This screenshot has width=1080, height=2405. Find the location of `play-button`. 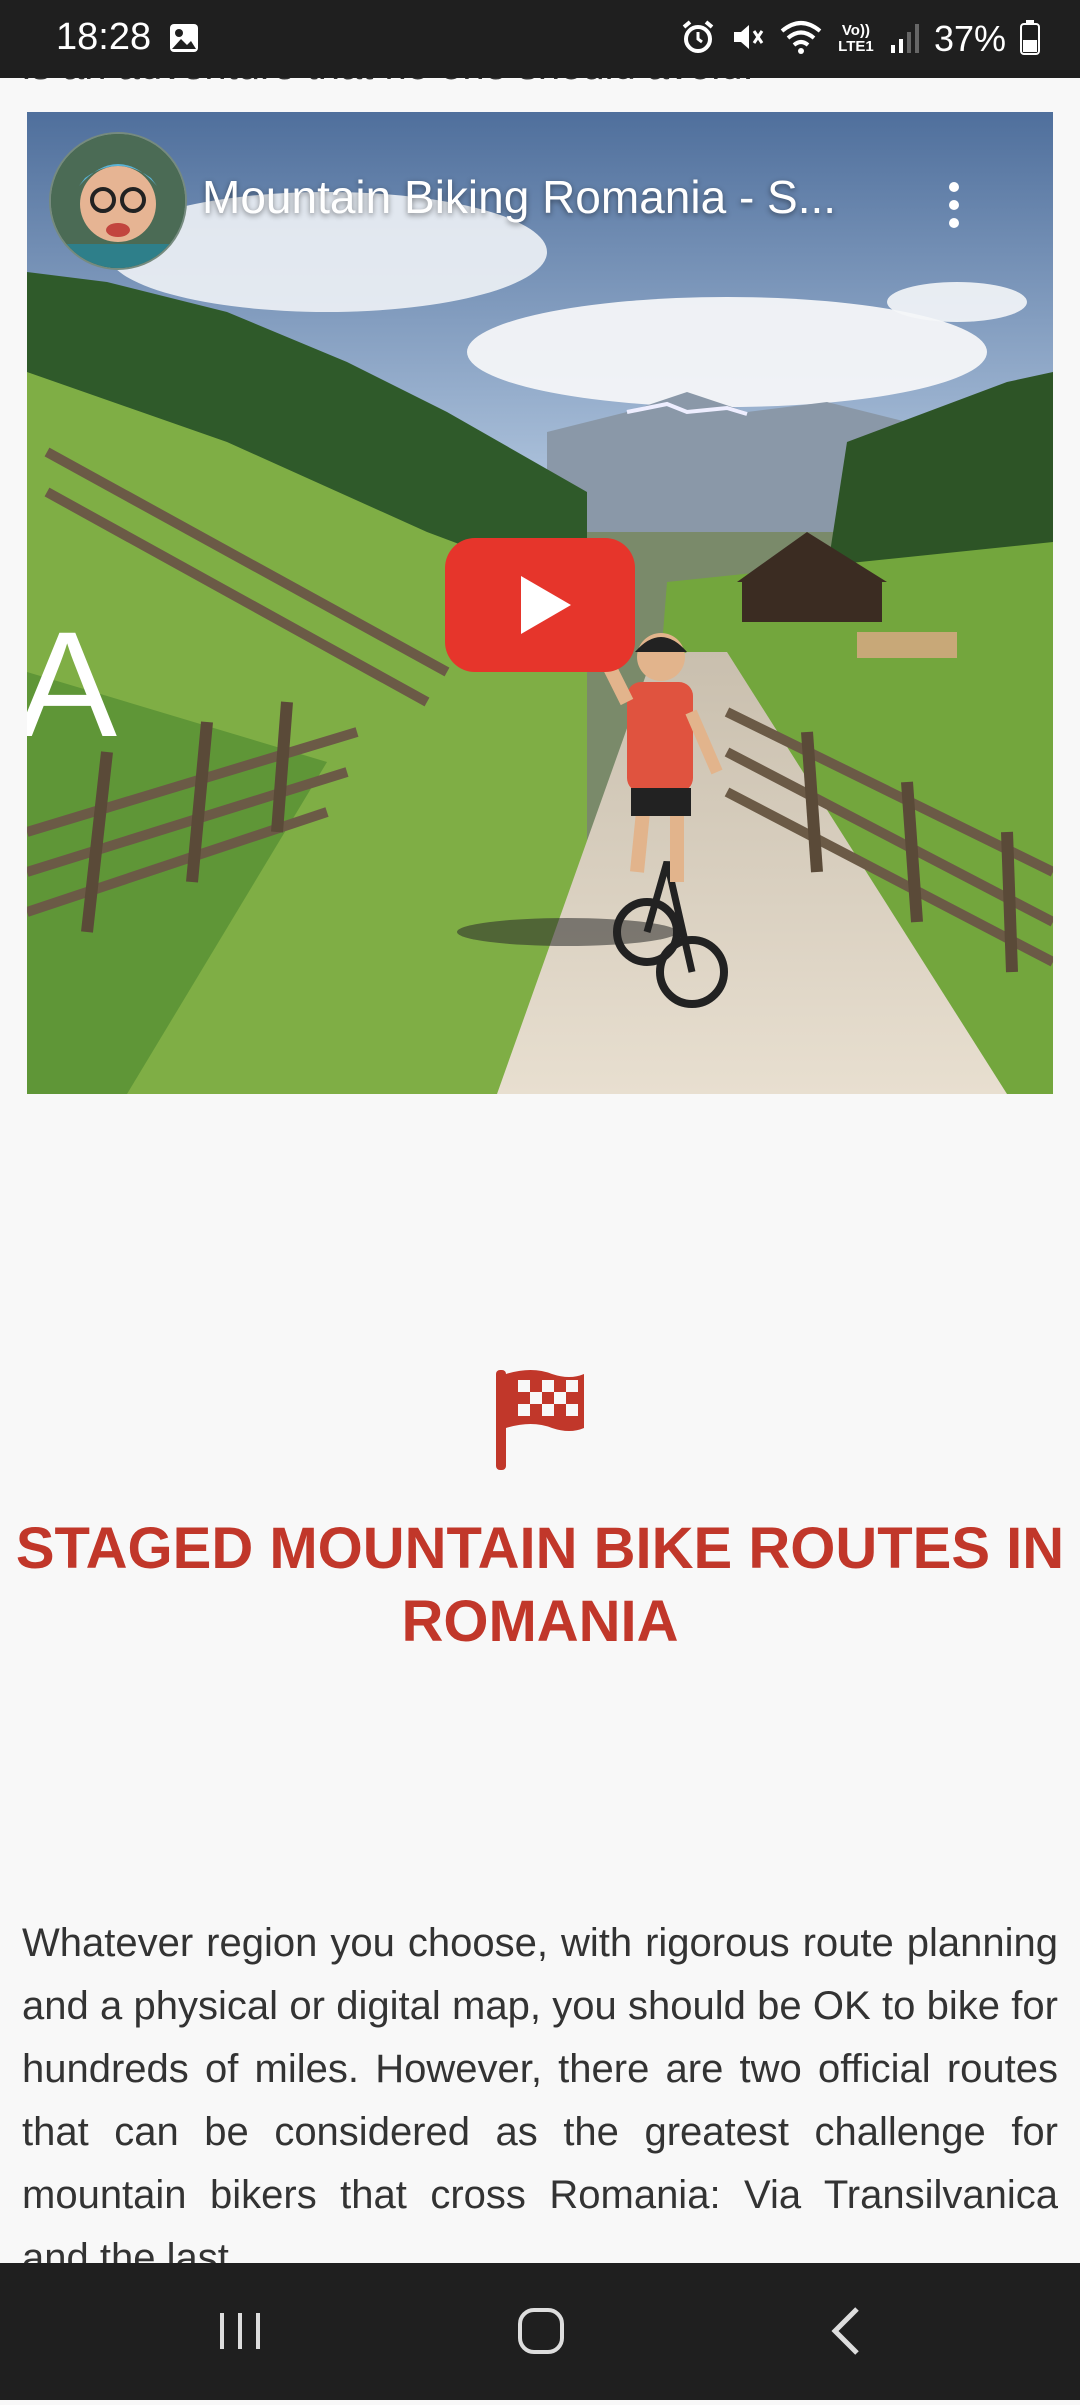

play-button is located at coordinates (540, 605).